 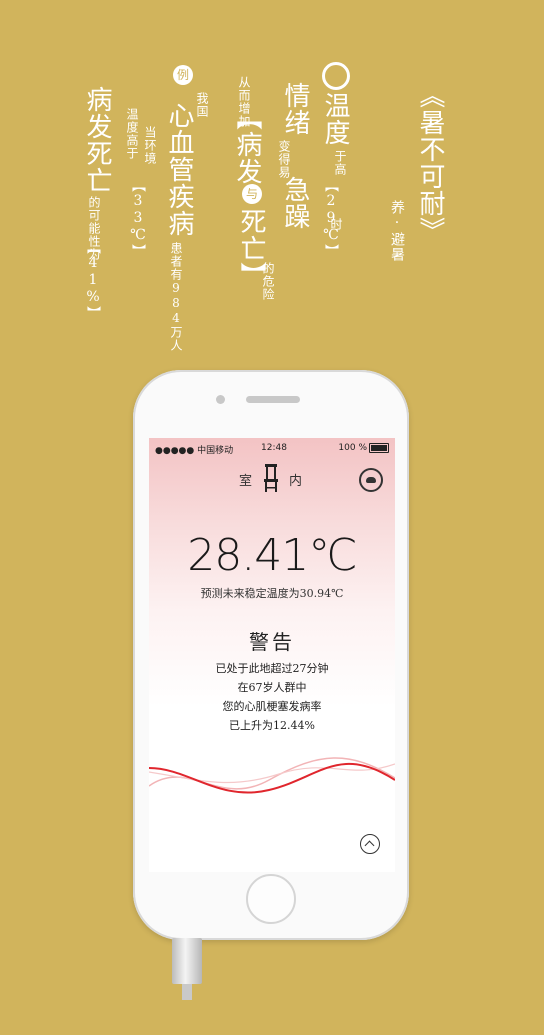 I want to click on cloud-icon, so click(x=371, y=480).